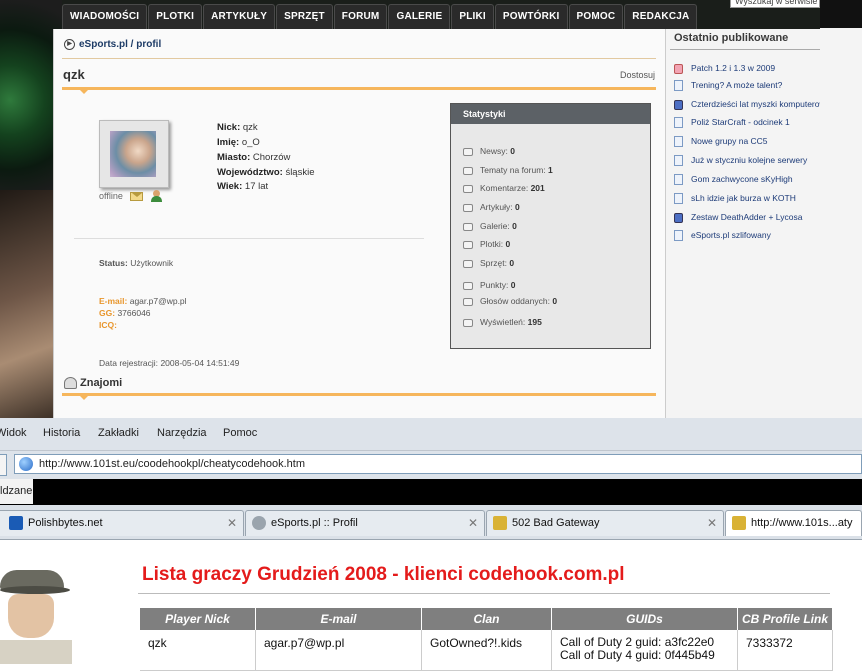 This screenshot has width=862, height=671. What do you see at coordinates (158, 301) in the screenshot?
I see `email-value: agar.p7@wp.pl` at bounding box center [158, 301].